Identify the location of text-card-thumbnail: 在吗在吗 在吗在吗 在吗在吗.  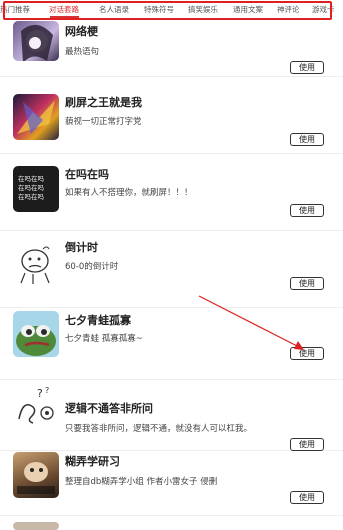
(36, 189).